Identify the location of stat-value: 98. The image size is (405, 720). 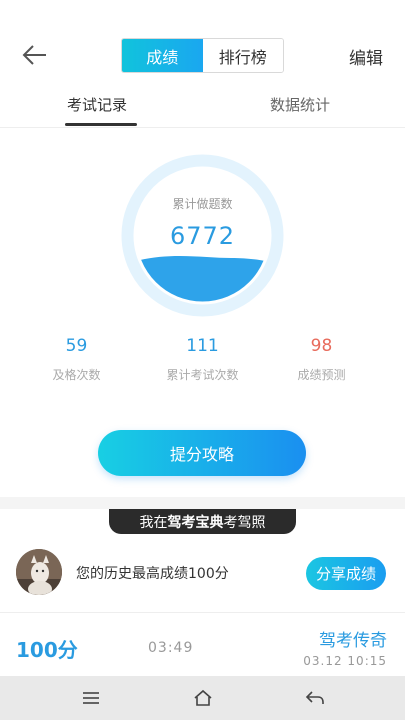
(321, 346).